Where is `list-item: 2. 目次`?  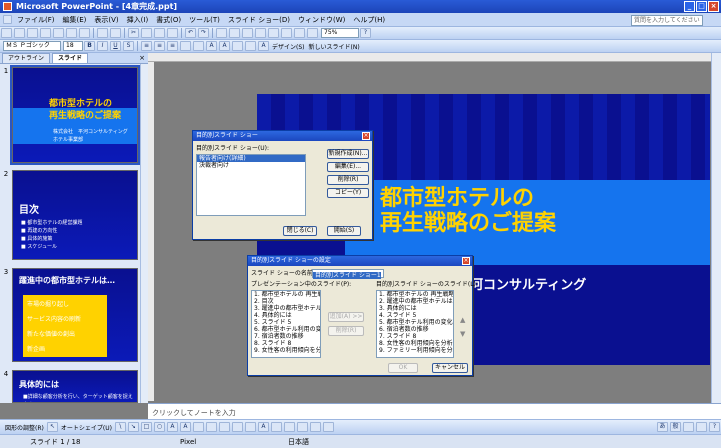
list-item: 2. 目次 is located at coordinates (286, 301).